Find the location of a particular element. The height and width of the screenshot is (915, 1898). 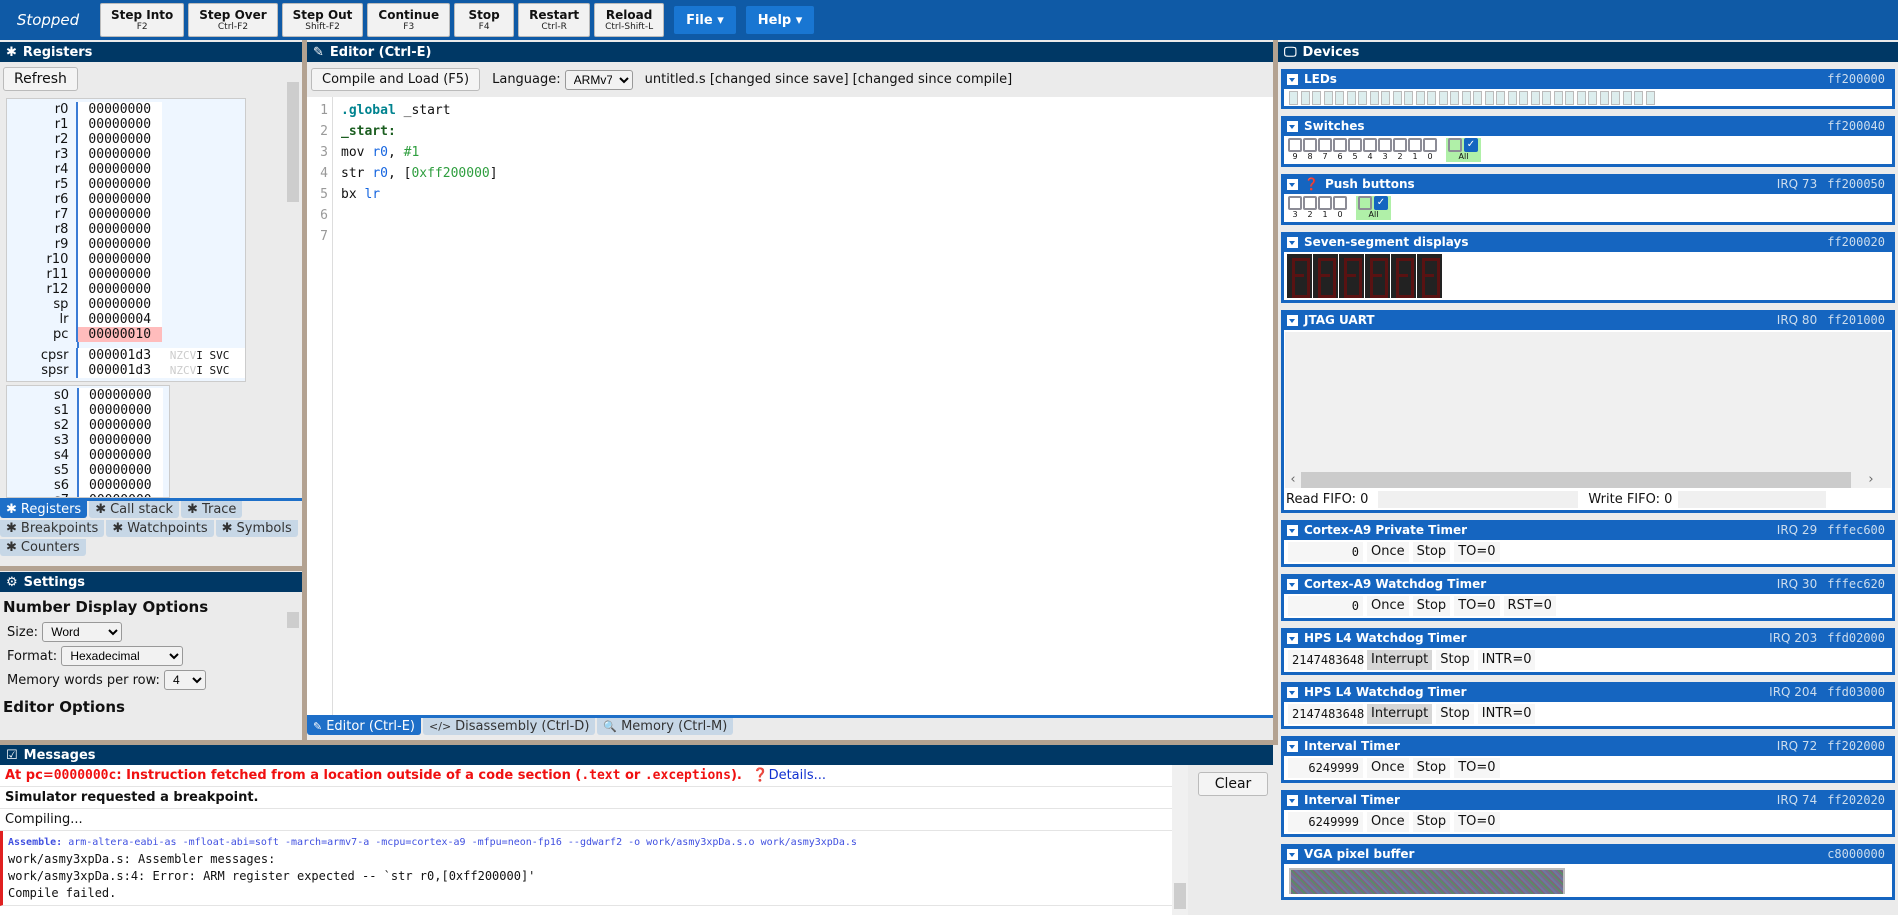

tab-symbols: ✱ Symbols is located at coordinates (256, 528).